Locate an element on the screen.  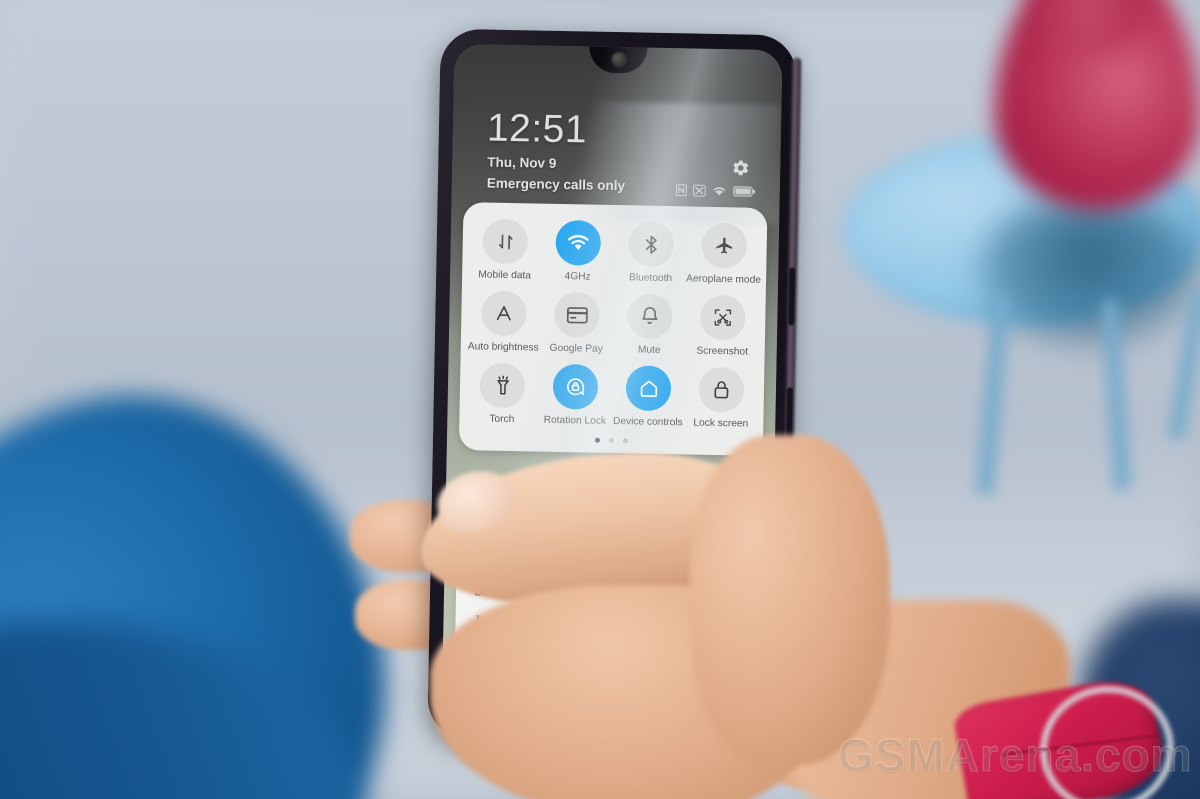
tile-label: Device controls is located at coordinates (647, 422).